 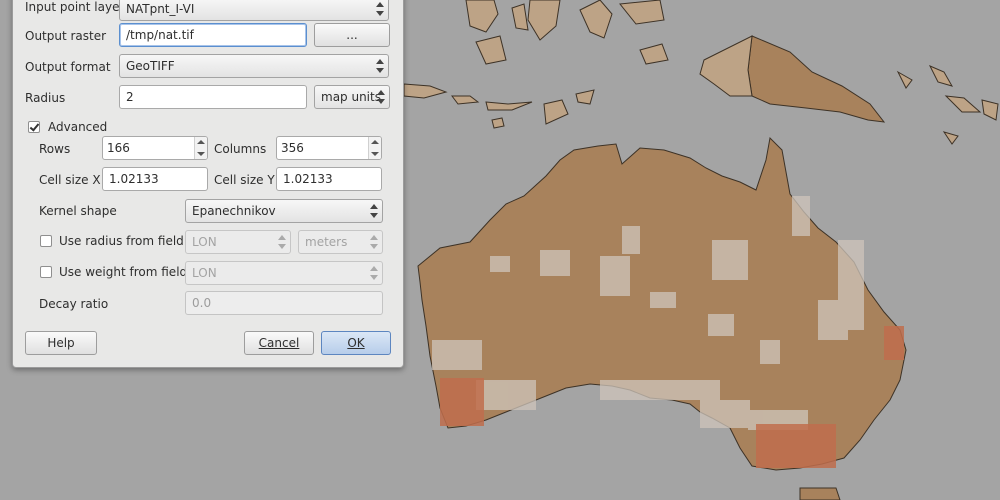 What do you see at coordinates (820, 493) in the screenshot?
I see `tasmania-landmass` at bounding box center [820, 493].